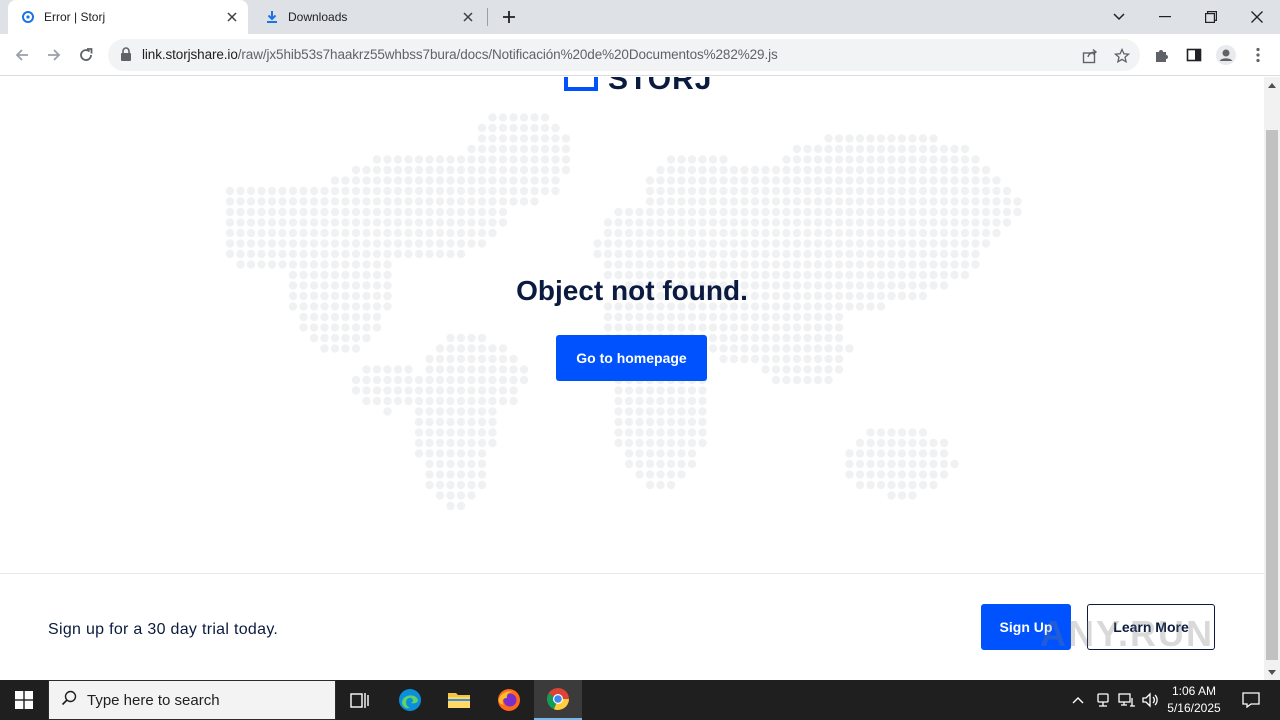 The width and height of the screenshot is (1280, 720). I want to click on side-panel-icon, so click(1194, 55).